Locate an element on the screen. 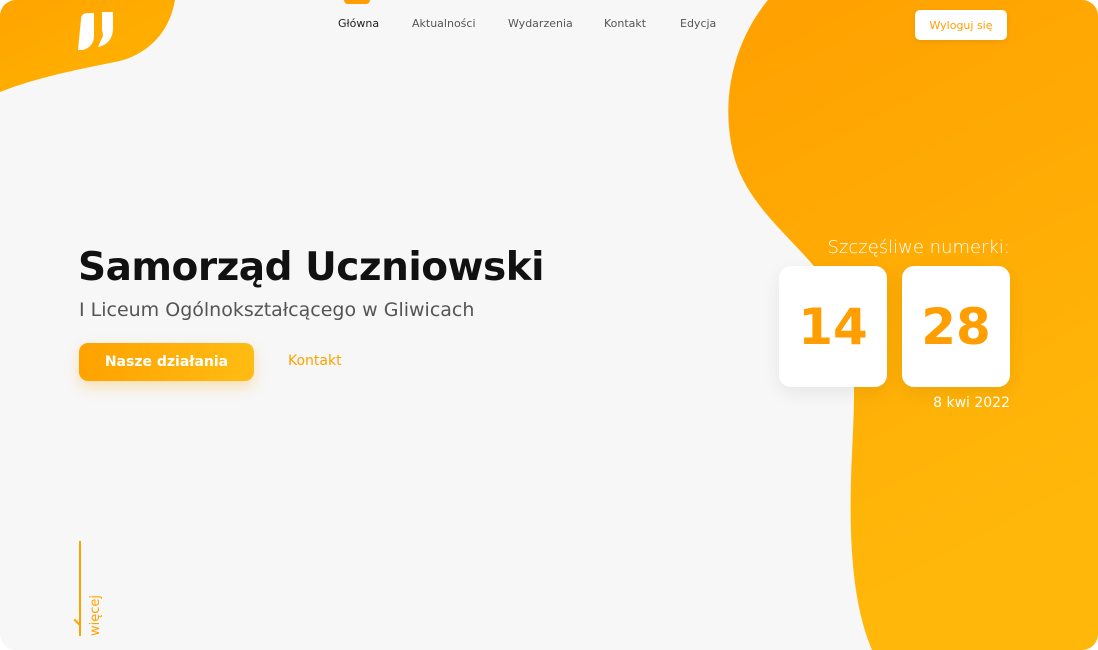  lucky-number-value: 14 is located at coordinates (833, 326).